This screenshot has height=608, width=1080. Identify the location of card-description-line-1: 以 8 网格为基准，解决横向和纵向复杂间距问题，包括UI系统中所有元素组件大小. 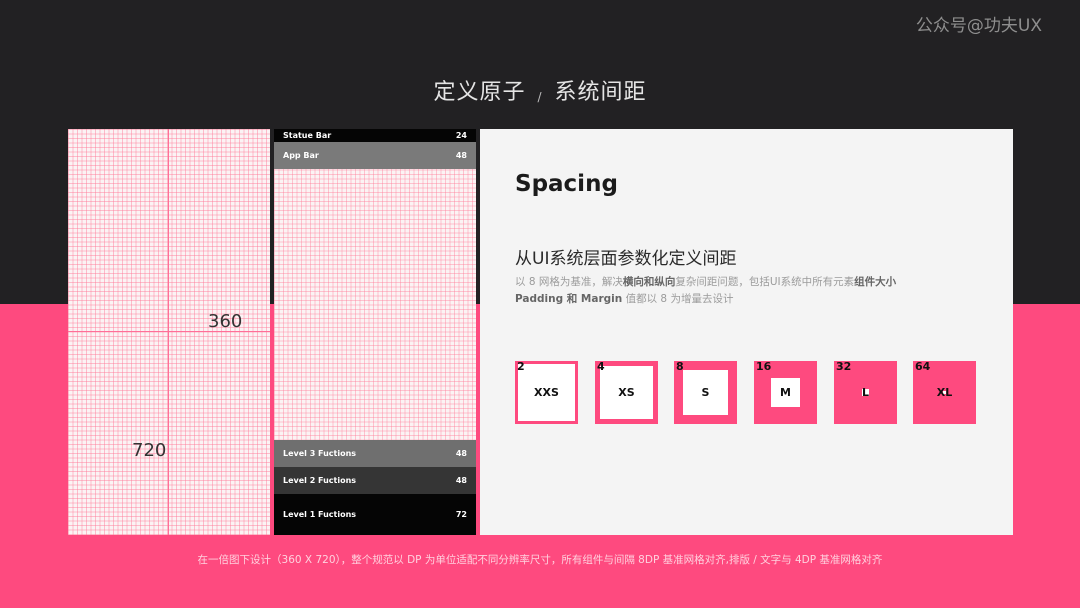
(705, 281).